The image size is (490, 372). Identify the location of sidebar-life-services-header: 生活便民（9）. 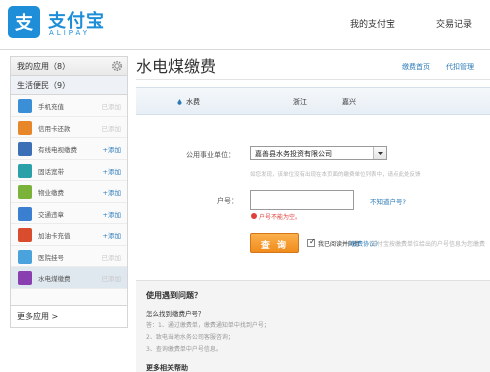
(69, 85).